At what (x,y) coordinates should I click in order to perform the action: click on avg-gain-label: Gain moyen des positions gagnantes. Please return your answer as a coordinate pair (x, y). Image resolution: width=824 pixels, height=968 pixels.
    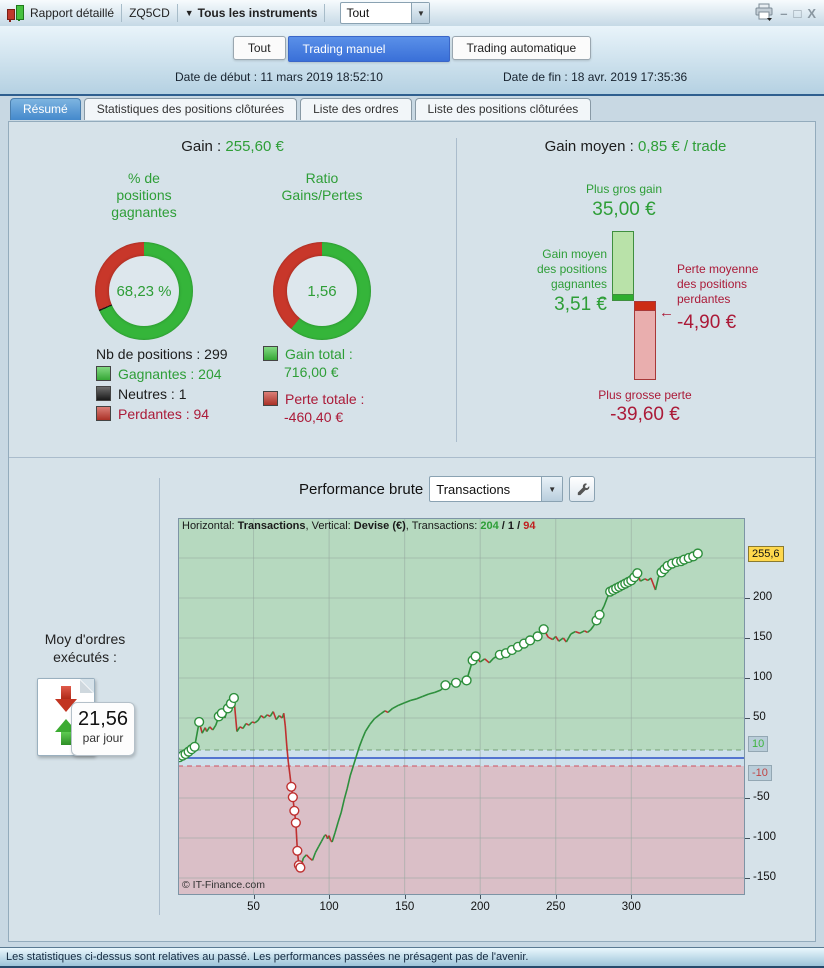
    Looking at the image, I should click on (571, 269).